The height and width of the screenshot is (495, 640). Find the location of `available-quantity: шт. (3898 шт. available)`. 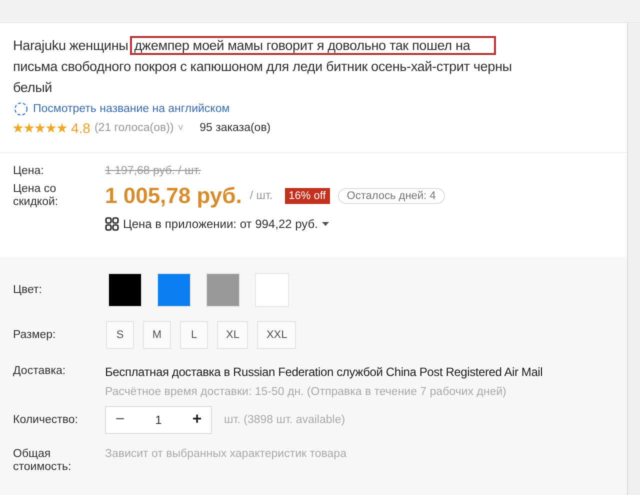

available-quantity: шт. (3898 шт. available) is located at coordinates (285, 420).